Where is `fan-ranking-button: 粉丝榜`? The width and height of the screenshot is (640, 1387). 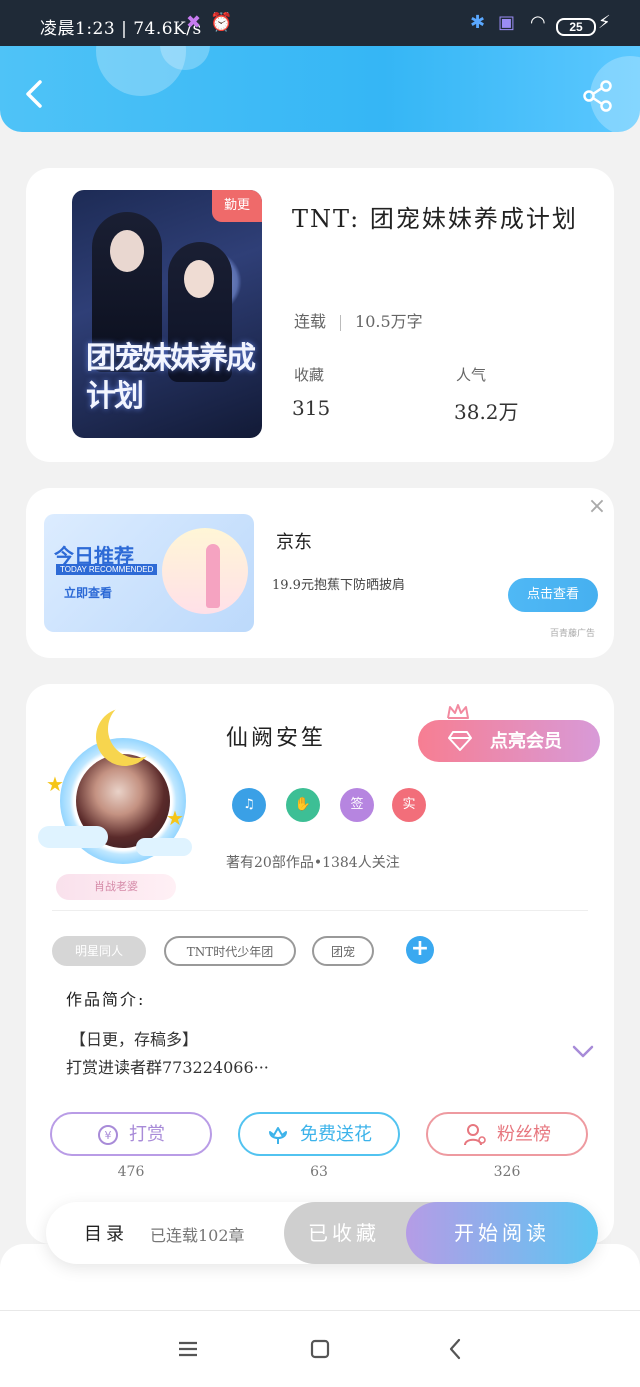
fan-ranking-button: 粉丝榜 is located at coordinates (507, 1134).